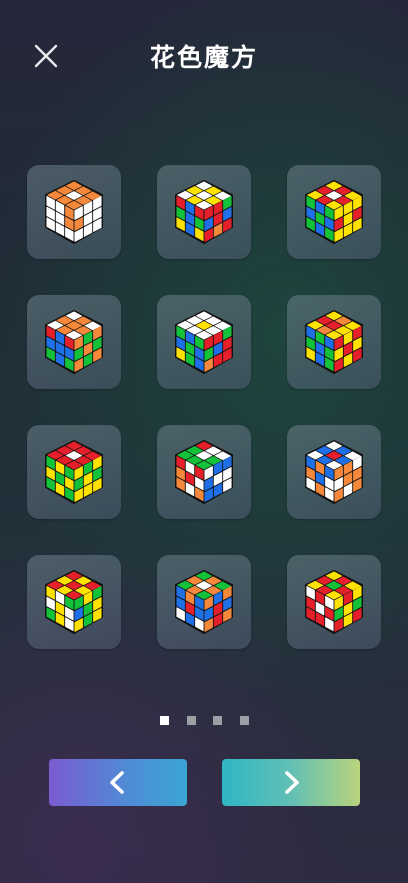  I want to click on top-bar: 花色魔方, so click(204, 55).